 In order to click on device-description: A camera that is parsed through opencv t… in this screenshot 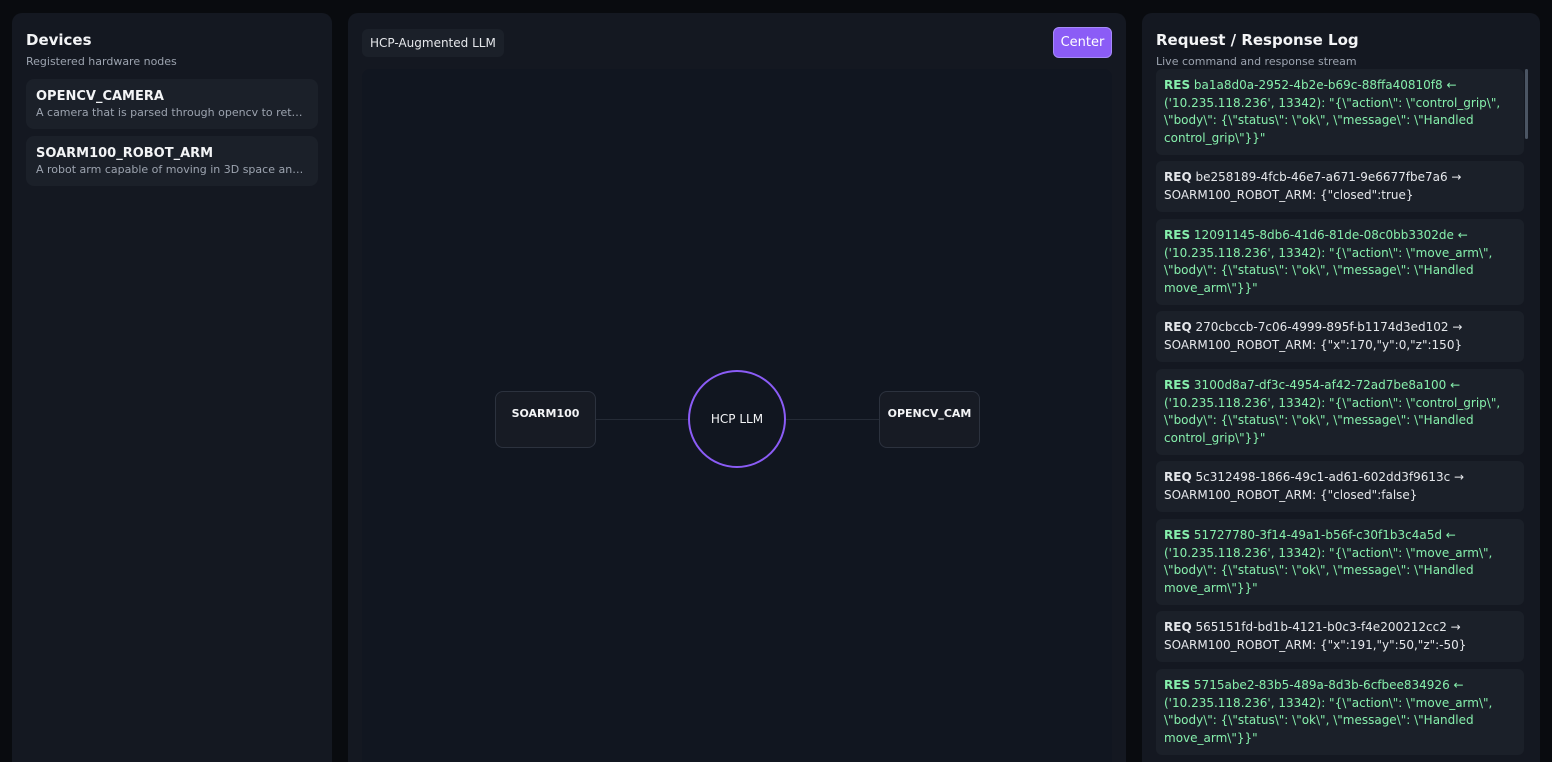, I will do `click(172, 112)`.